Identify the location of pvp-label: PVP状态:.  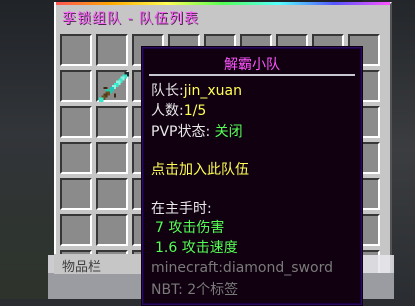
(181, 132).